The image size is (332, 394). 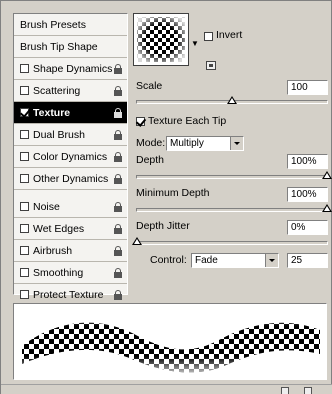 What do you see at coordinates (70, 207) in the screenshot?
I see `sidebar-item-noise: Noise` at bounding box center [70, 207].